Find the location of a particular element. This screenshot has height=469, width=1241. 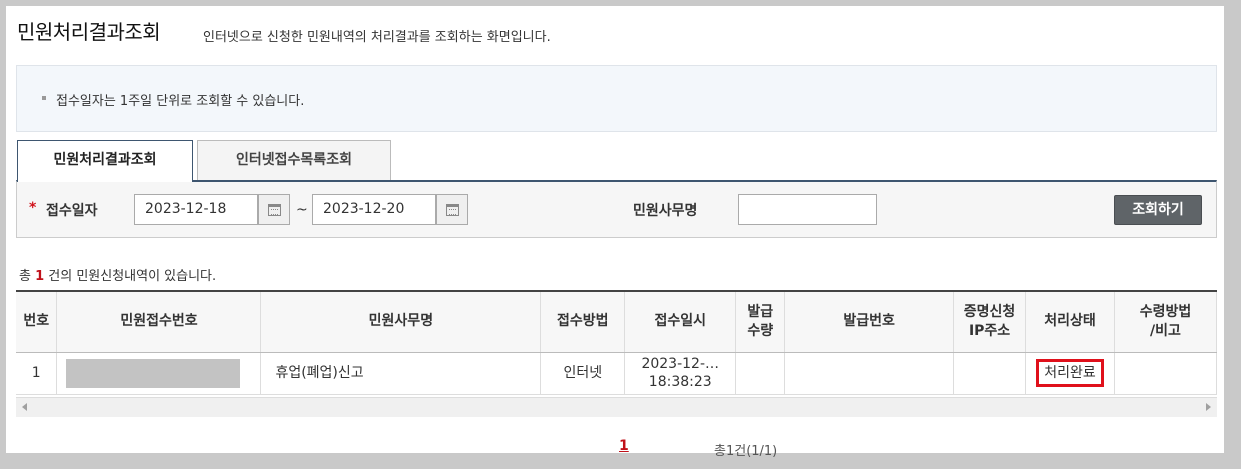

cell-receipt-no is located at coordinates (159, 373).